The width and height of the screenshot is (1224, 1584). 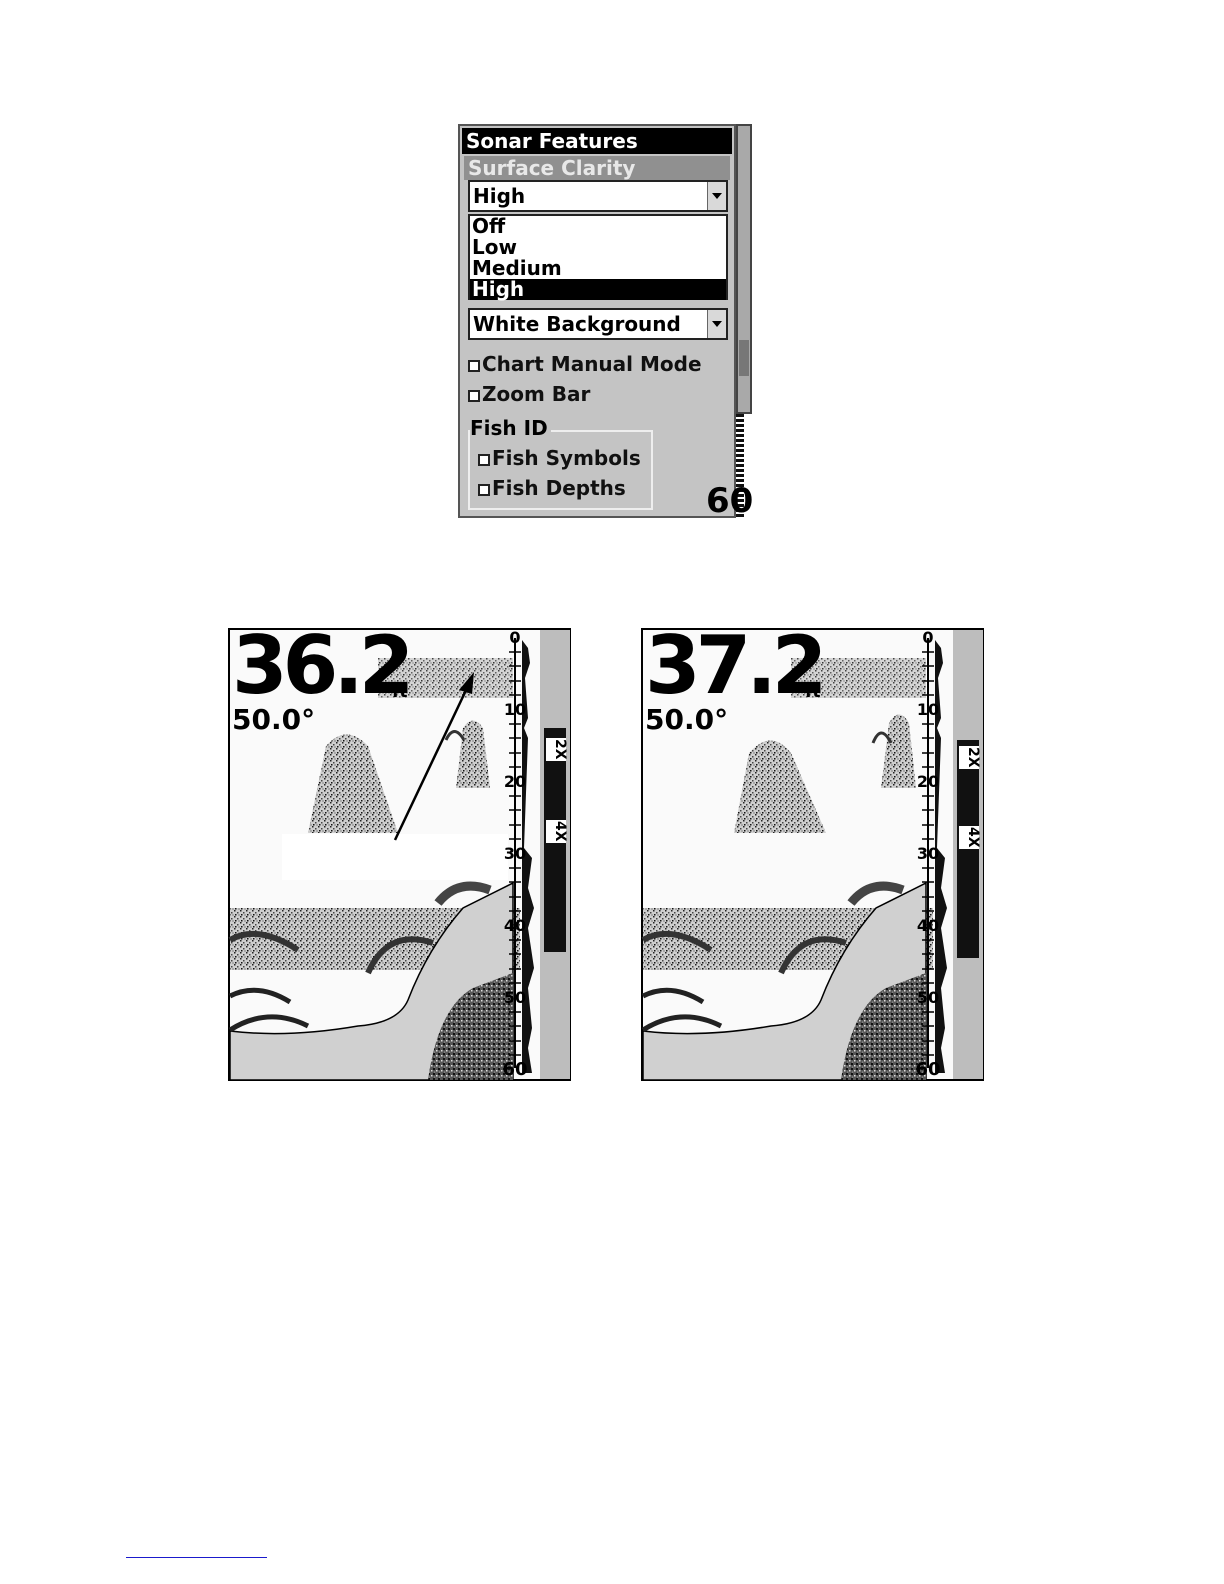 What do you see at coordinates (744, 358) in the screenshot?
I see `scrollbar-thumb` at bounding box center [744, 358].